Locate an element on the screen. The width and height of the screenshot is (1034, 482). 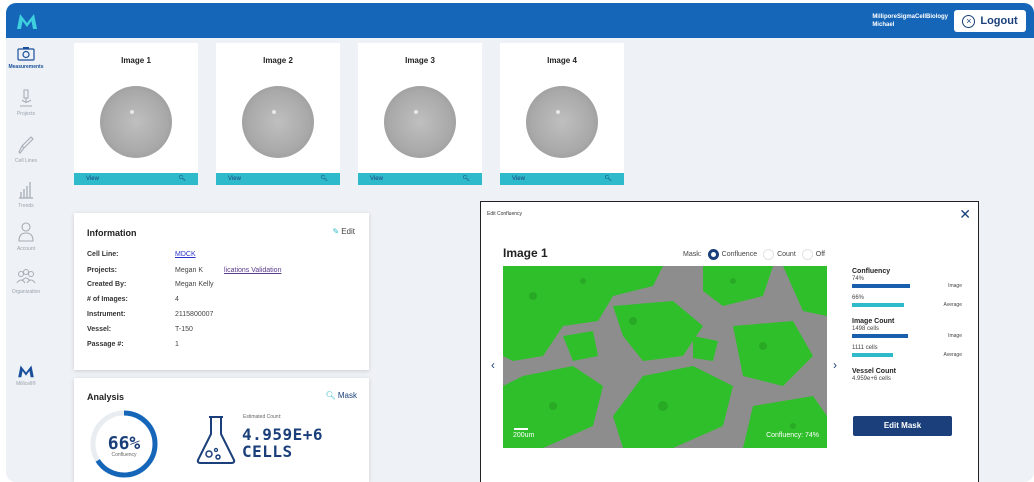
mask-option-label: Off is located at coordinates (820, 254).